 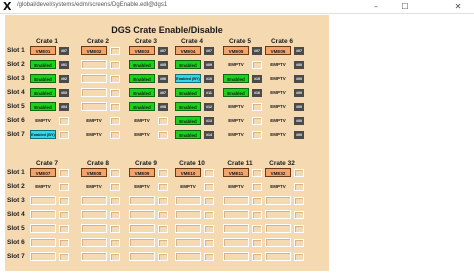 What do you see at coordinates (188, 172) in the screenshot?
I see `vme-button: VME10` at bounding box center [188, 172].